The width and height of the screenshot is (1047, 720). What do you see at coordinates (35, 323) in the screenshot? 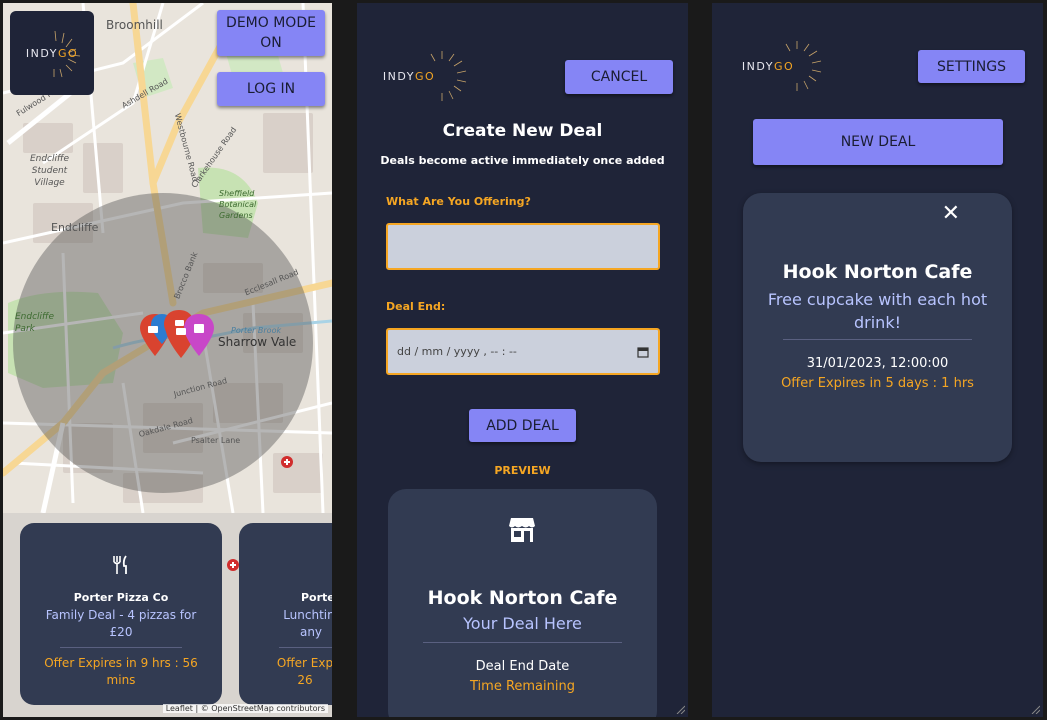
I see `place-label-endcliffe-park: Endcliffe Park` at bounding box center [35, 323].